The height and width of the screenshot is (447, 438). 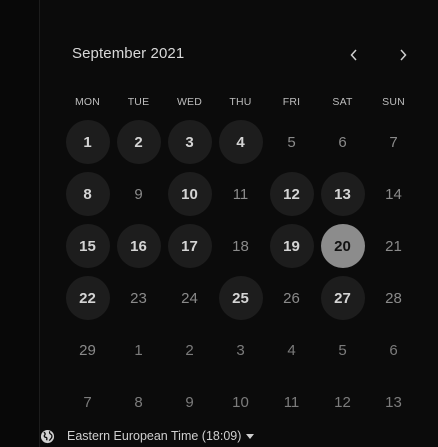 I want to click on day-cell: 27, so click(x=342, y=298).